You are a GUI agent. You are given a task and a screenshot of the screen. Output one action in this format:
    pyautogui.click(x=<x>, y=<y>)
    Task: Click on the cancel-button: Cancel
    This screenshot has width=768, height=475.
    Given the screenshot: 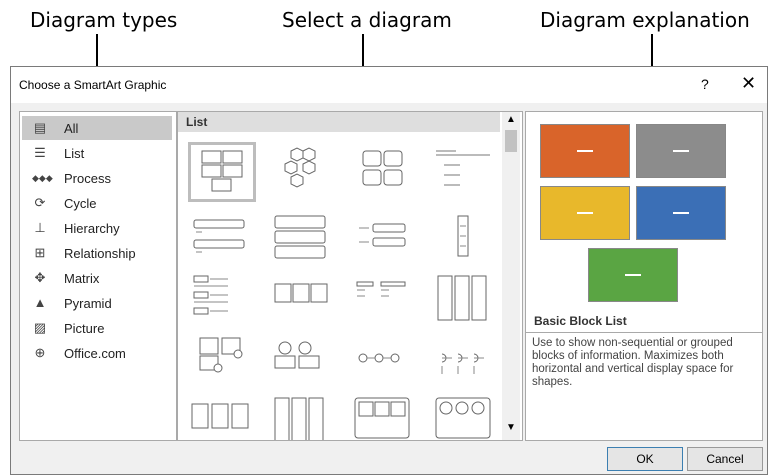 What is the action you would take?
    pyautogui.click(x=725, y=459)
    